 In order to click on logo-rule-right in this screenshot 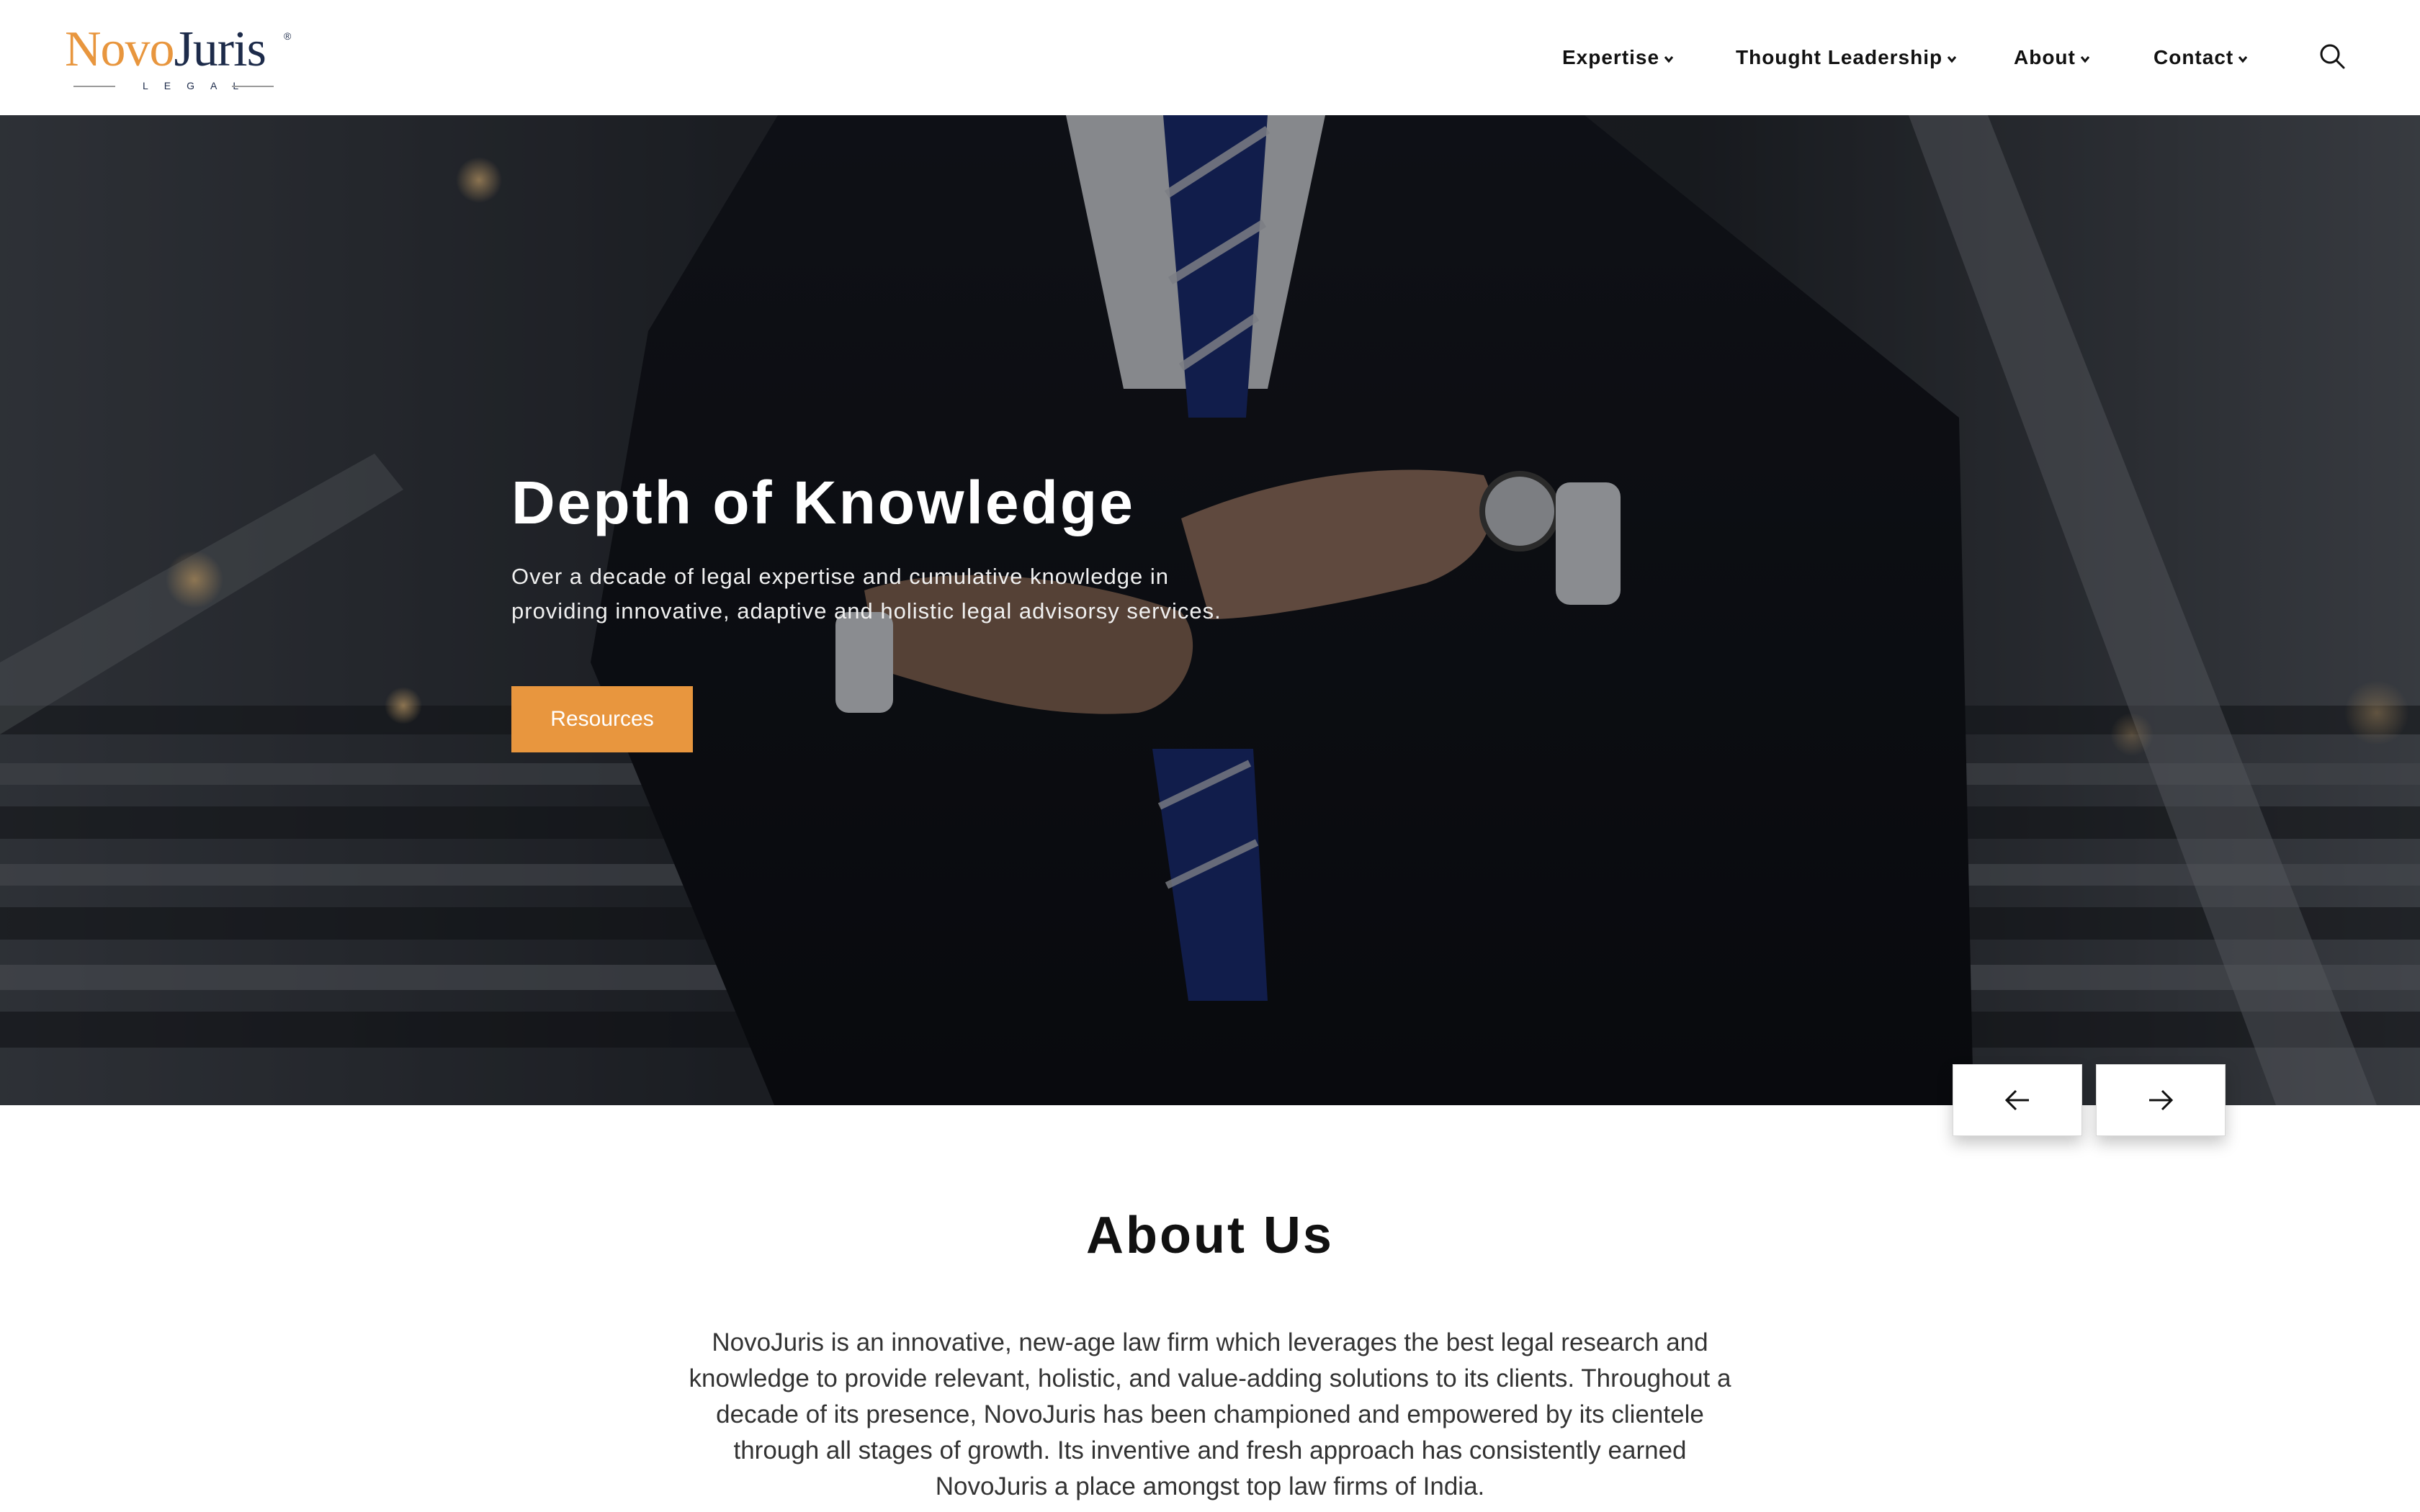, I will do `click(253, 86)`.